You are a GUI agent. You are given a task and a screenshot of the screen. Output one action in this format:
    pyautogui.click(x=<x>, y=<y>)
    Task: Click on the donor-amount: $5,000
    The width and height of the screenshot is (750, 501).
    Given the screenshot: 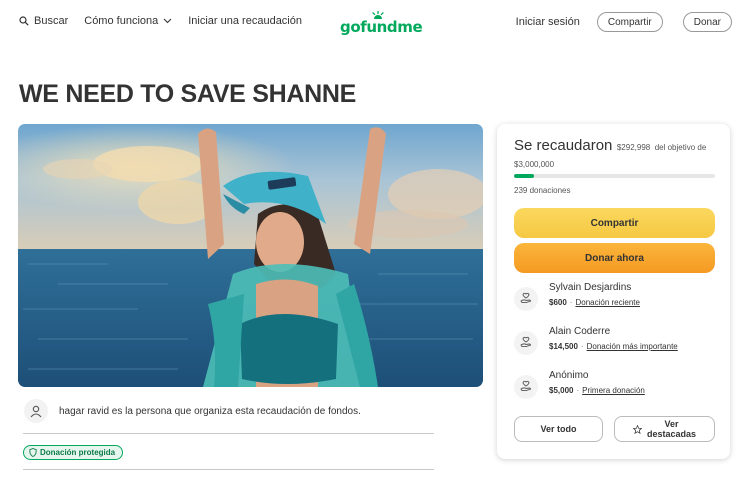 What is the action you would take?
    pyautogui.click(x=561, y=390)
    